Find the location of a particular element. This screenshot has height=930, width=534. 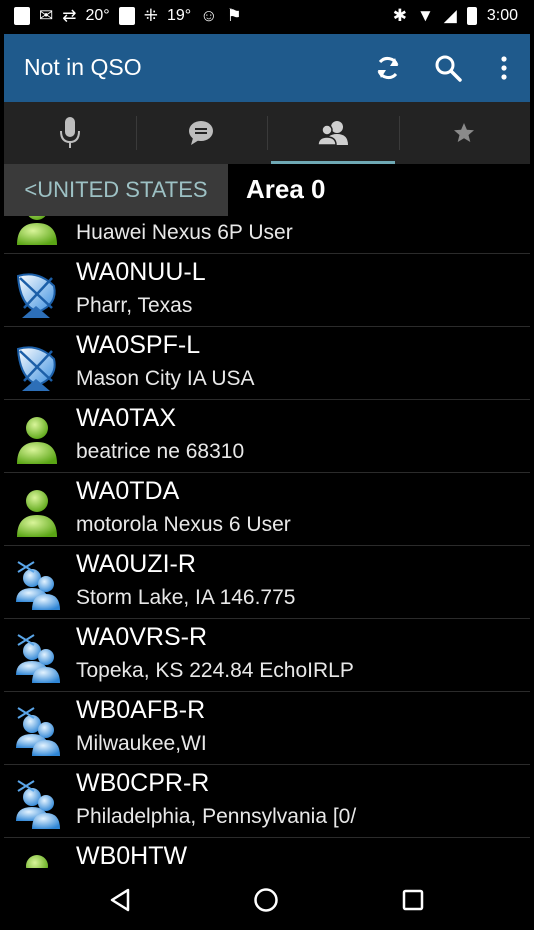

station-description: Topeka, KS 224.84 EchoIRLP is located at coordinates (215, 670).